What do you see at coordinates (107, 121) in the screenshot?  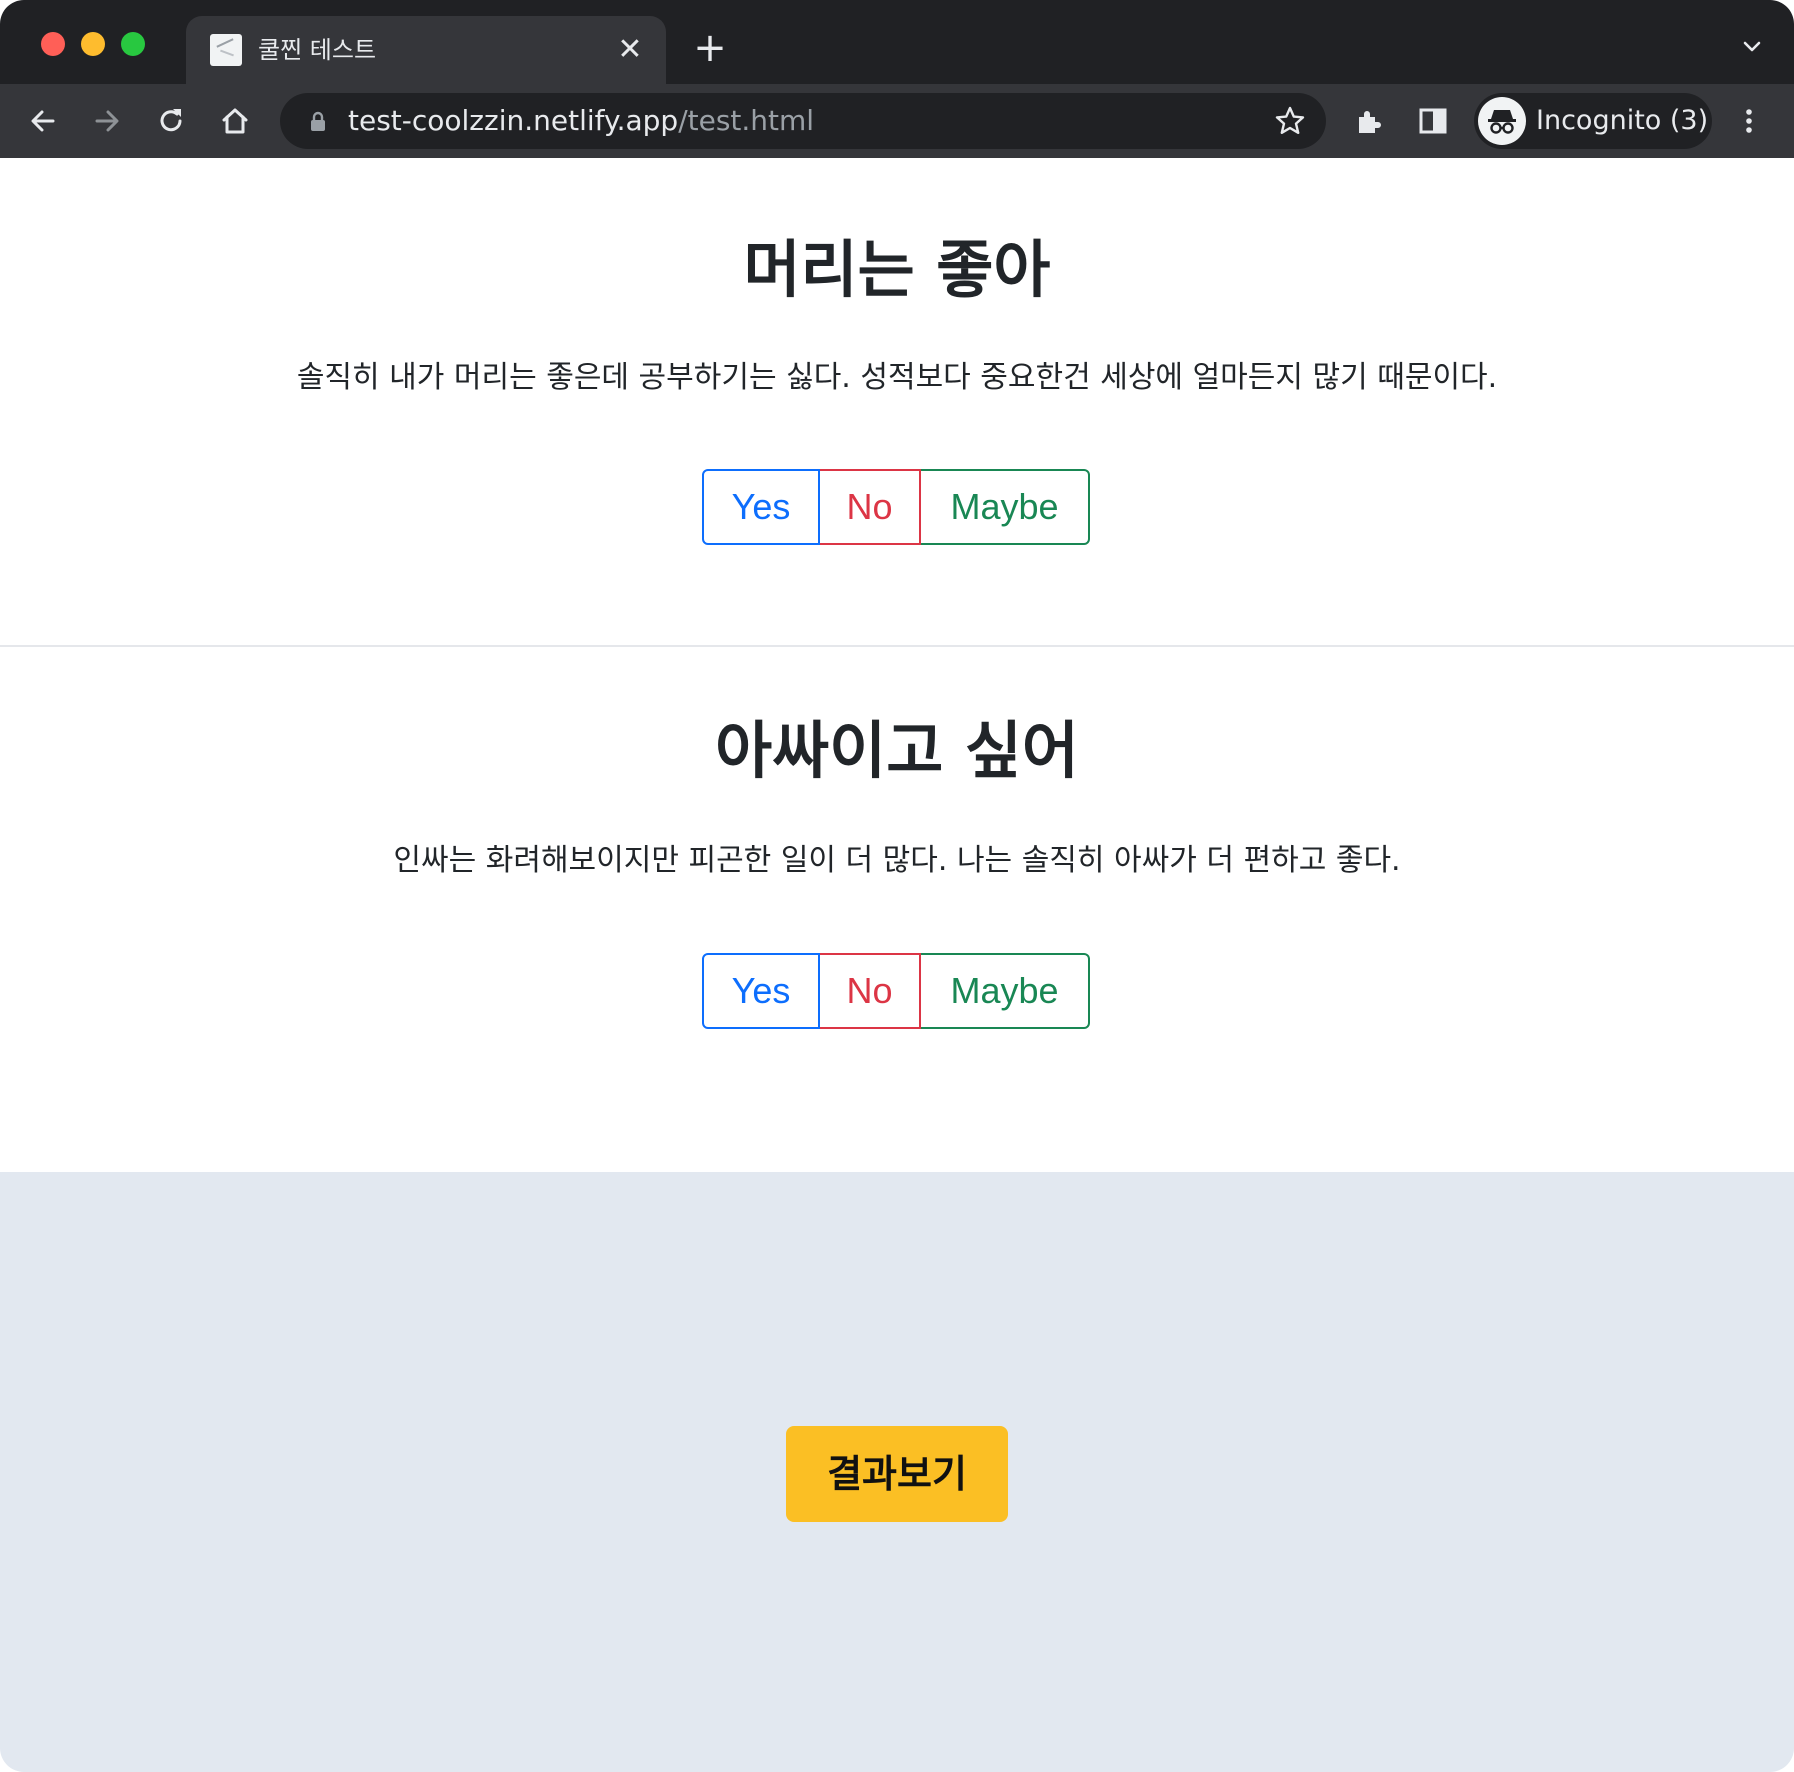 I see `forward-icon` at bounding box center [107, 121].